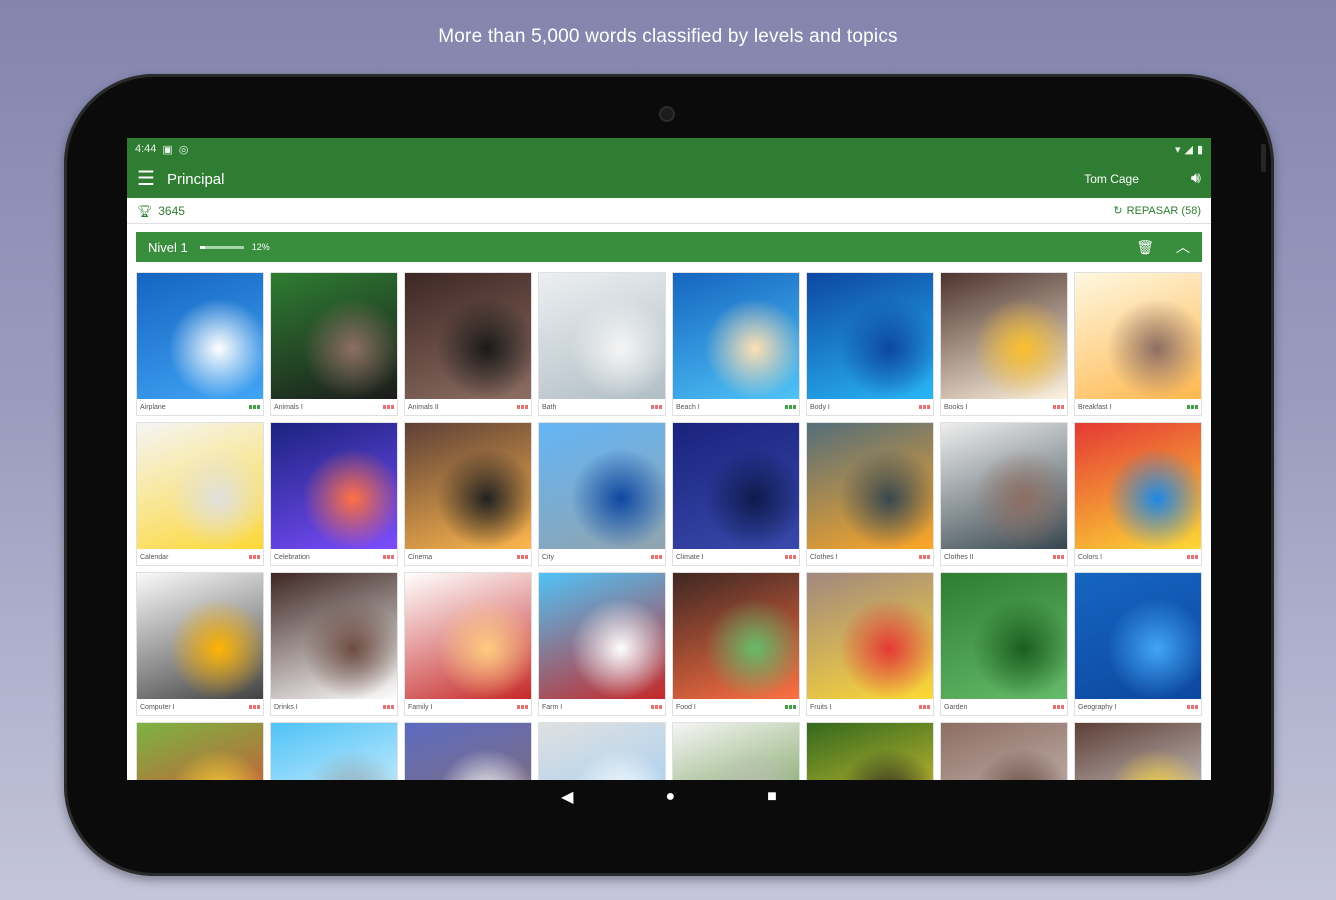 The height and width of the screenshot is (900, 1336). What do you see at coordinates (334, 494) in the screenshot?
I see `topic-card: Celebration` at bounding box center [334, 494].